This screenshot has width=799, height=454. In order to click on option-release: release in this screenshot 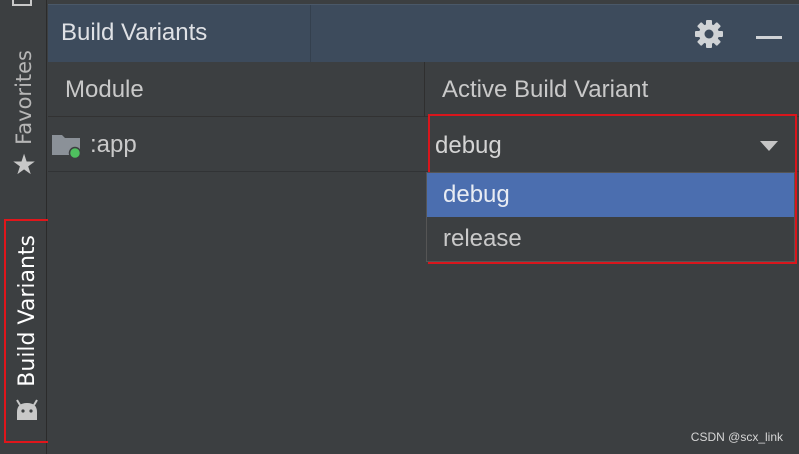, I will do `click(610, 239)`.